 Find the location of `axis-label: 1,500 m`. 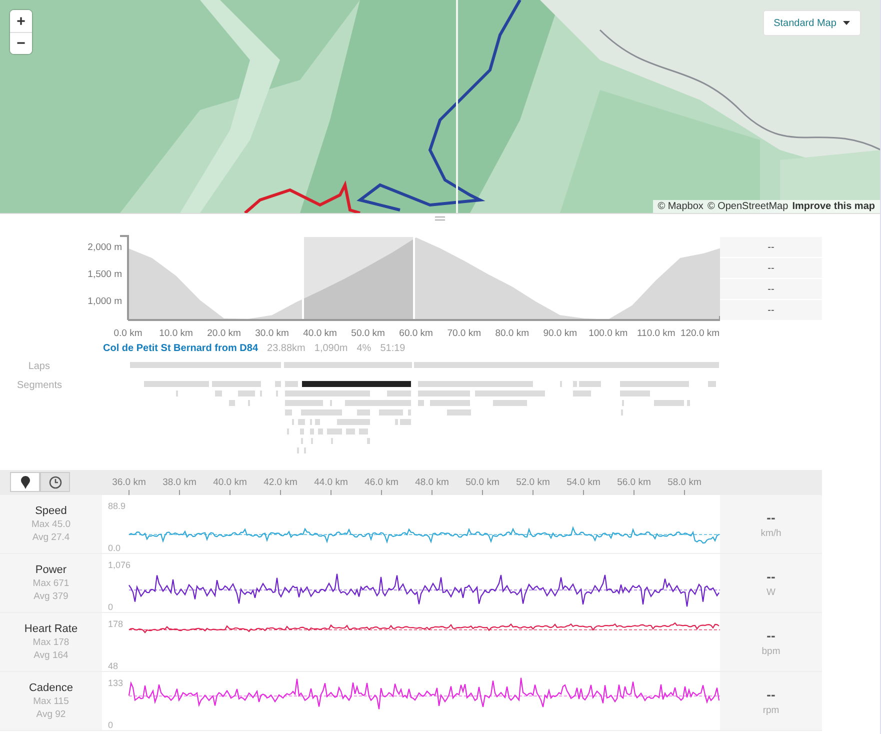

axis-label: 1,500 m is located at coordinates (105, 274).